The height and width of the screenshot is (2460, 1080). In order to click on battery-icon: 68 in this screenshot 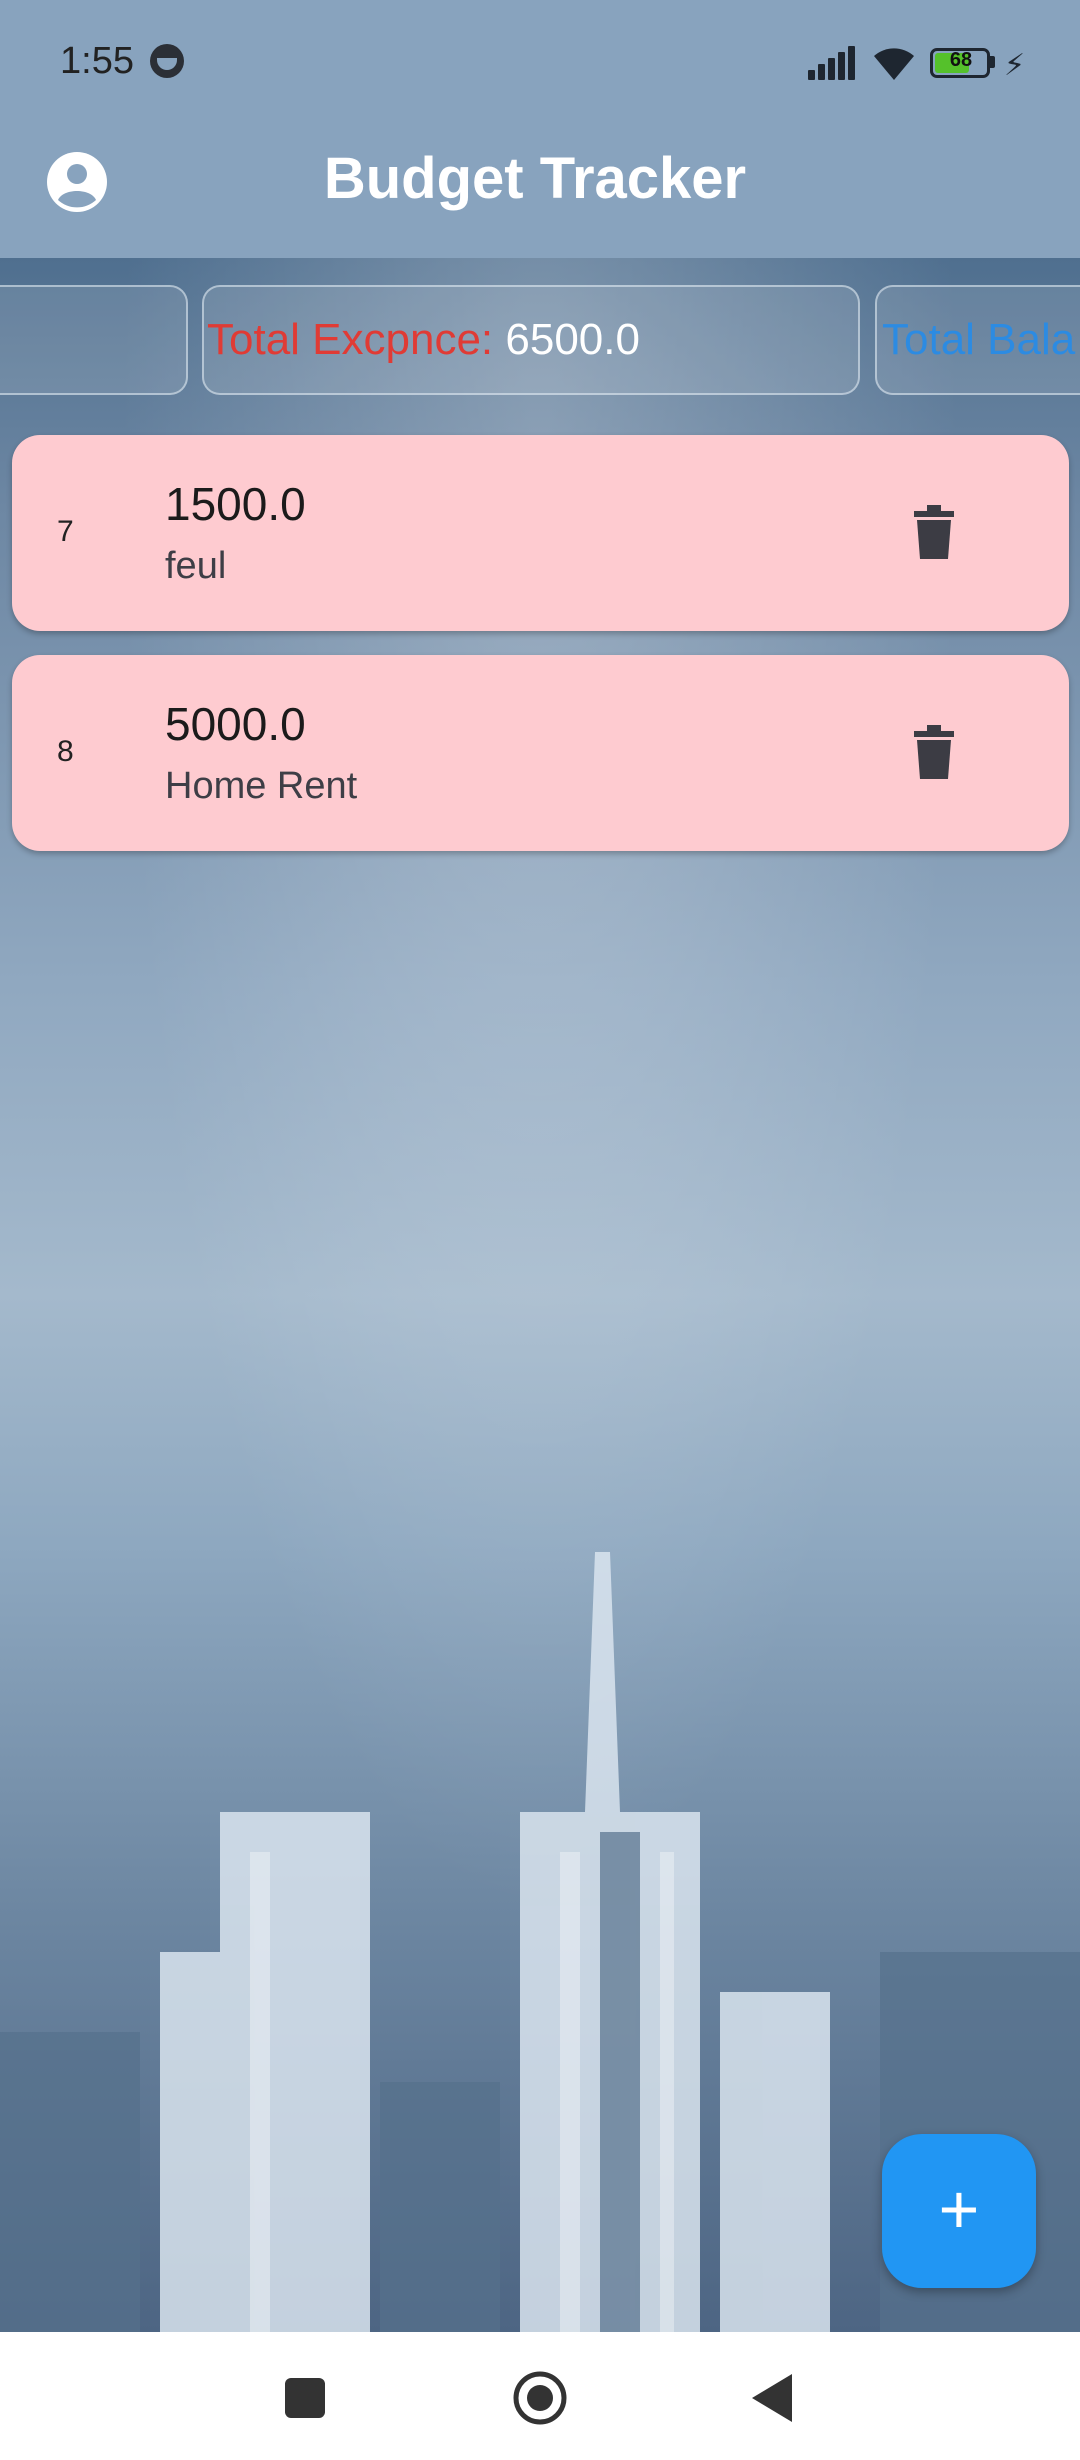, I will do `click(960, 63)`.